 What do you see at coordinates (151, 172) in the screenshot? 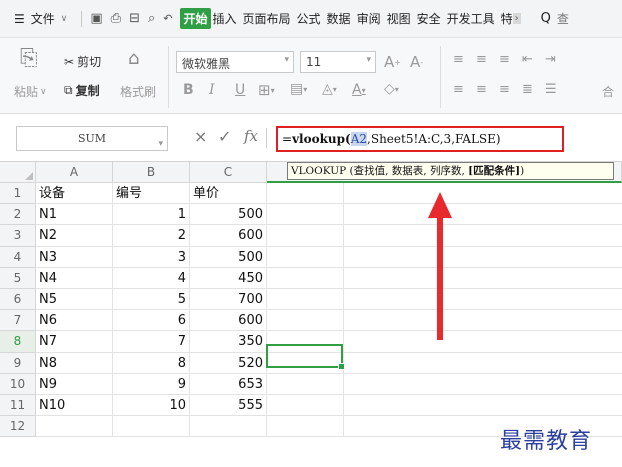
I see `column-header-b: B` at bounding box center [151, 172].